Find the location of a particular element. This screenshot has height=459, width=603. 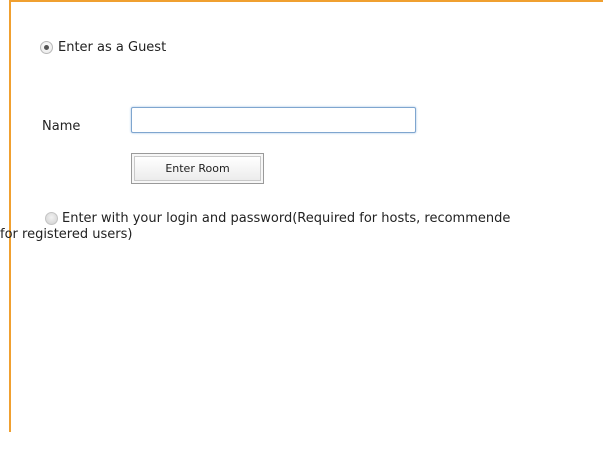

guest-radio-button is located at coordinates (46, 47).